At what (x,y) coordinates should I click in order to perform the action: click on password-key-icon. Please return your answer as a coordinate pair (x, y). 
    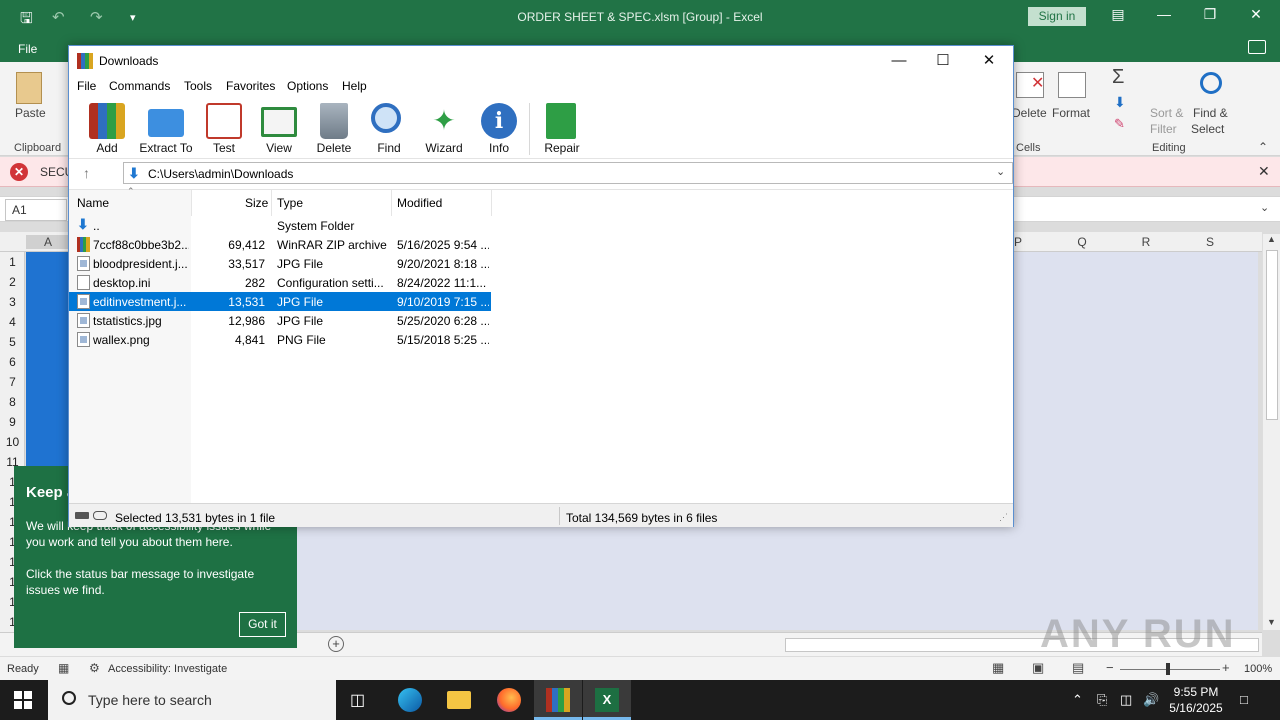
    Looking at the image, I should click on (100, 515).